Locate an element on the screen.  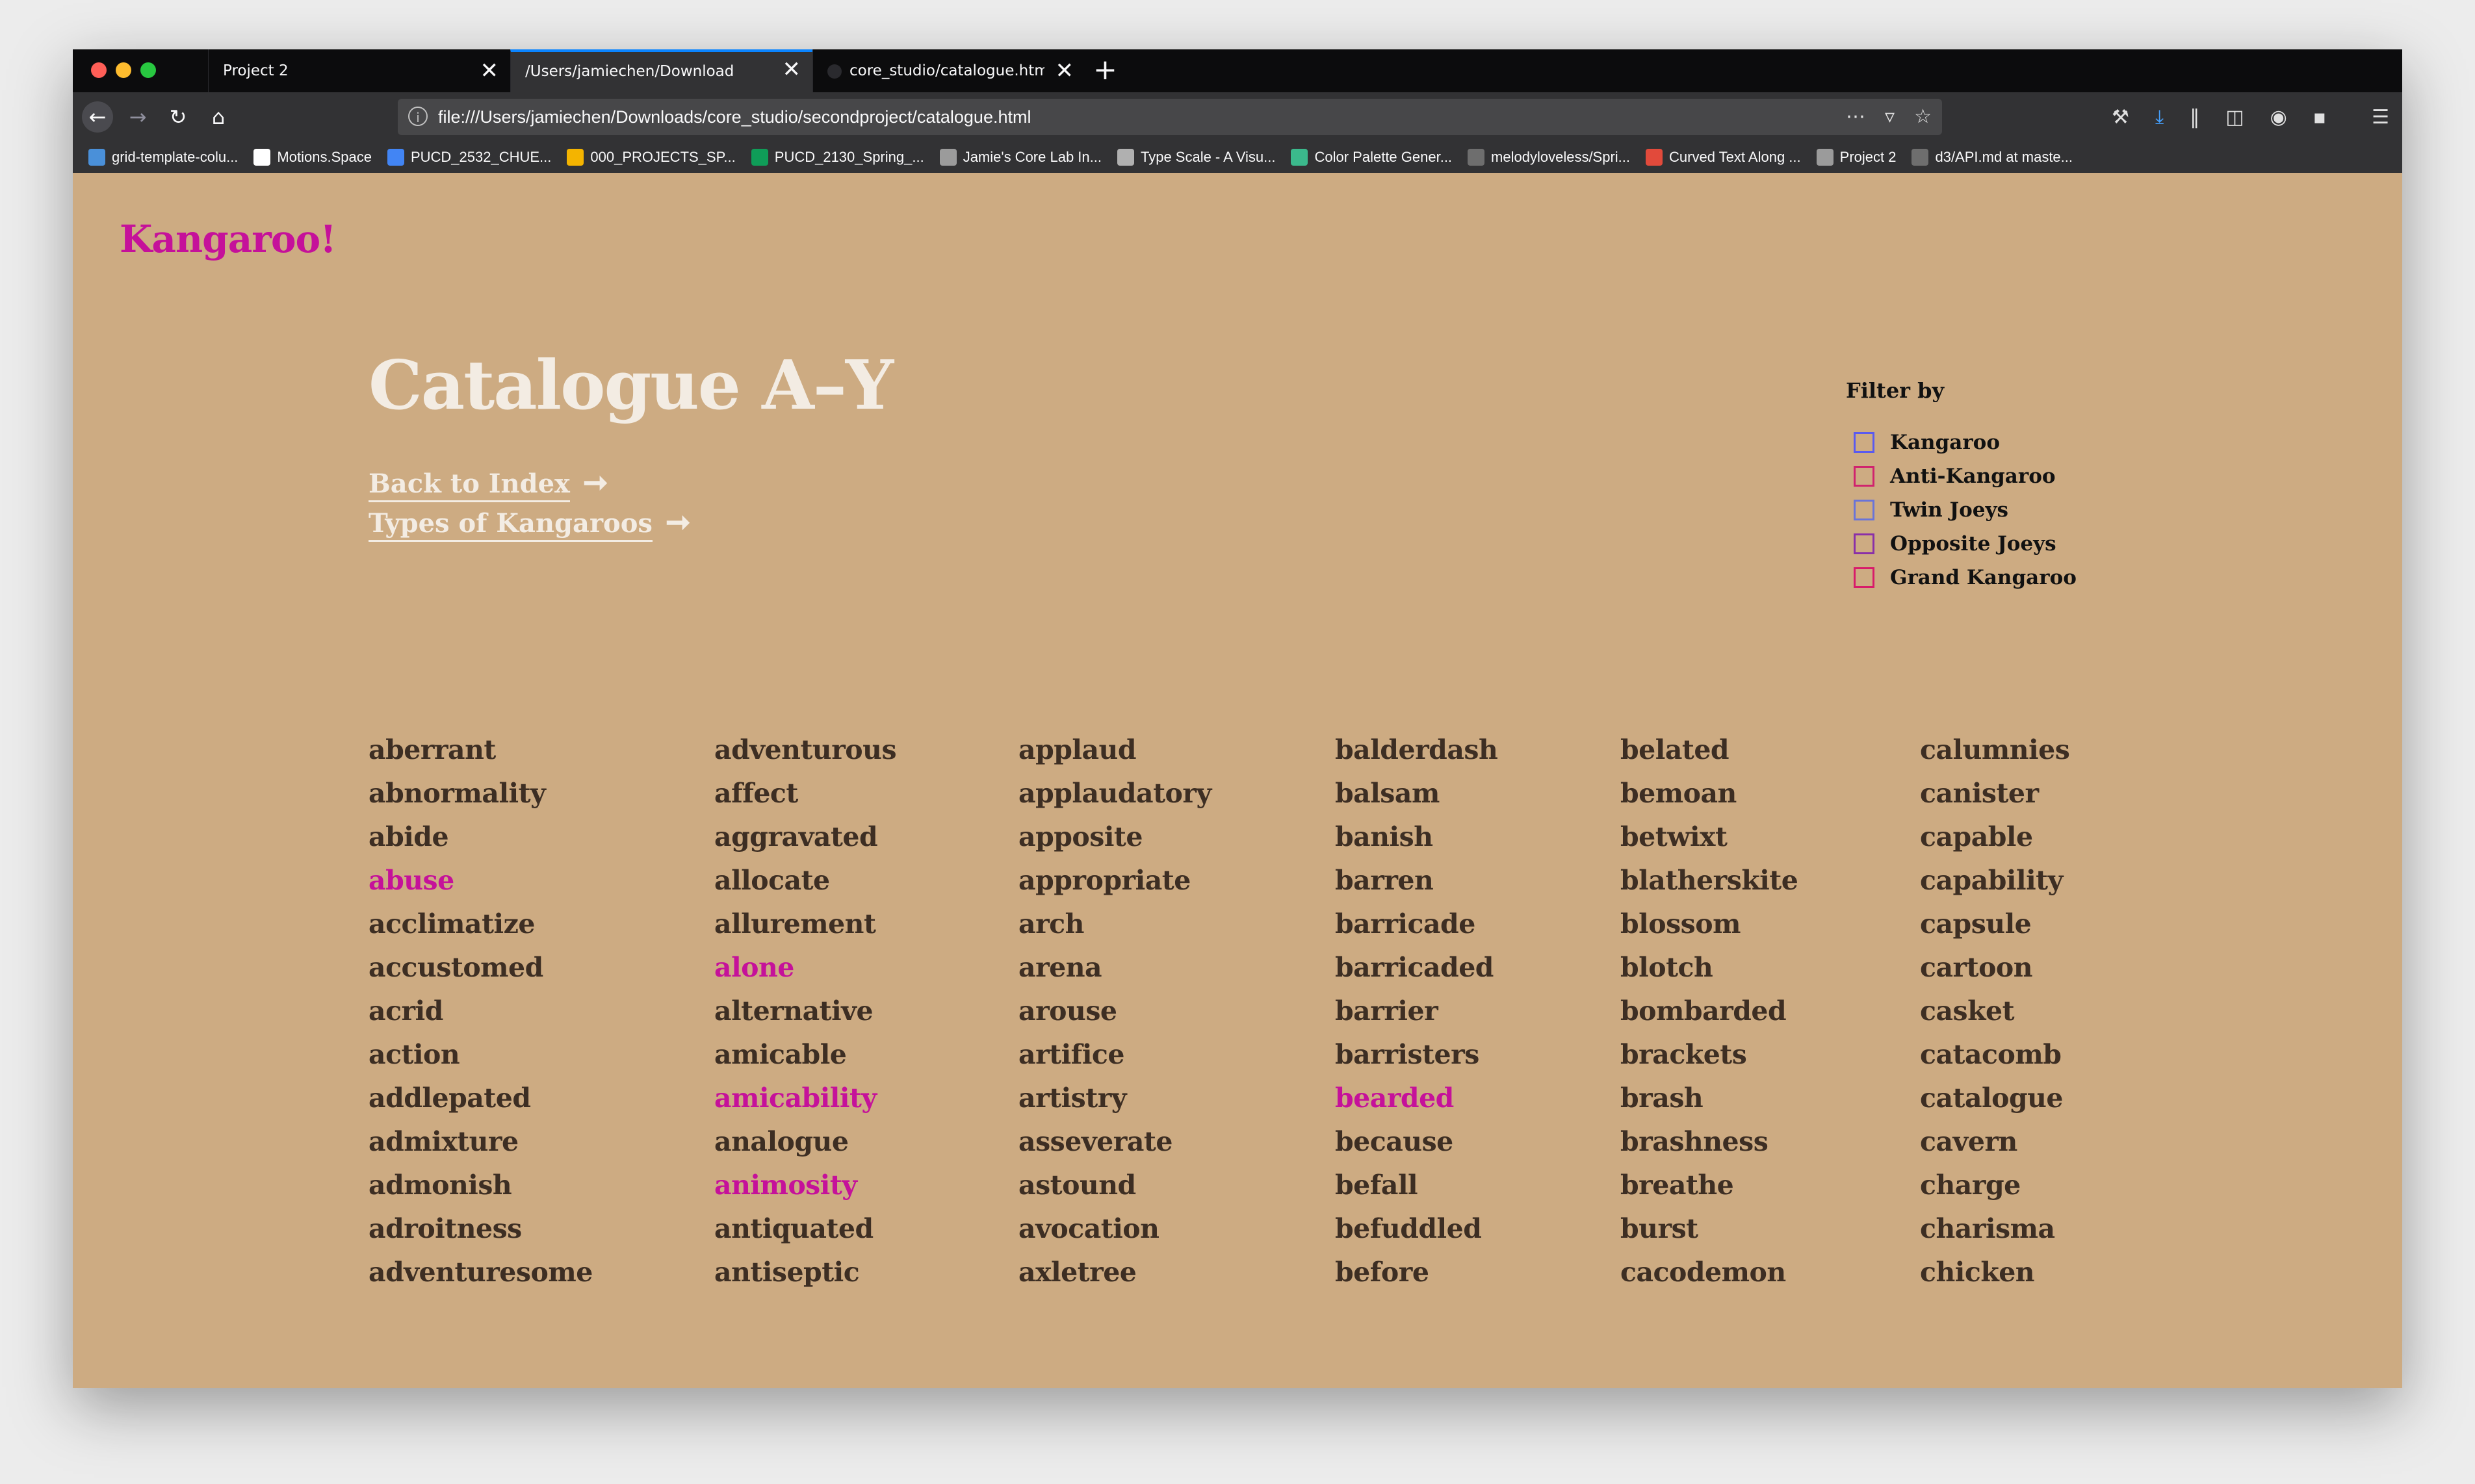
catalogue-word-link: catalogue is located at coordinates (1994, 1099).